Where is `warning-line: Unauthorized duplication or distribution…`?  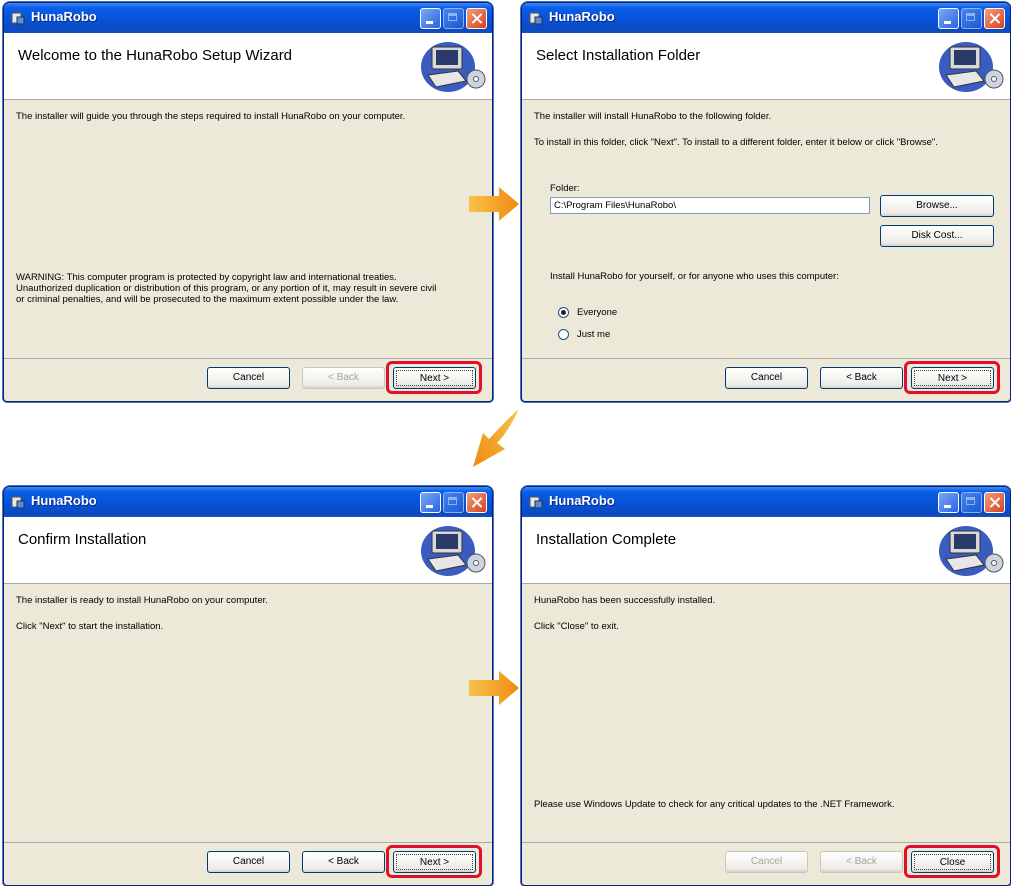 warning-line: Unauthorized duplication or distribution… is located at coordinates (226, 288).